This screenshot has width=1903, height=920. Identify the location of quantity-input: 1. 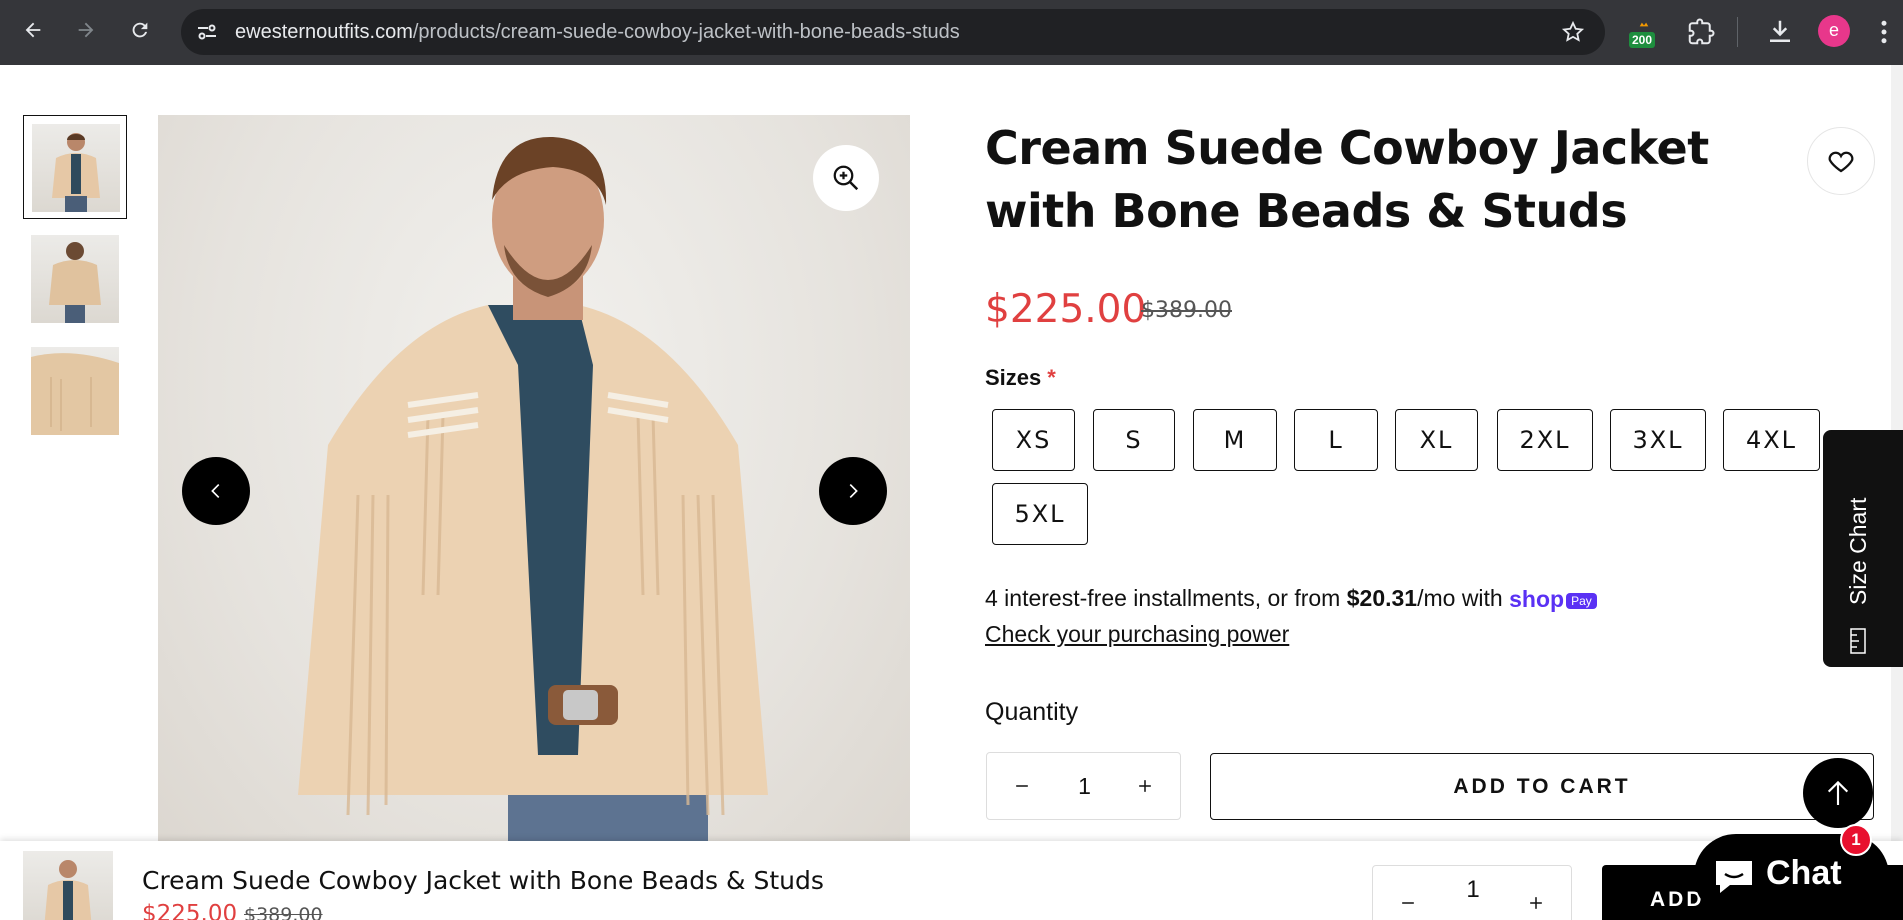
(1084, 786).